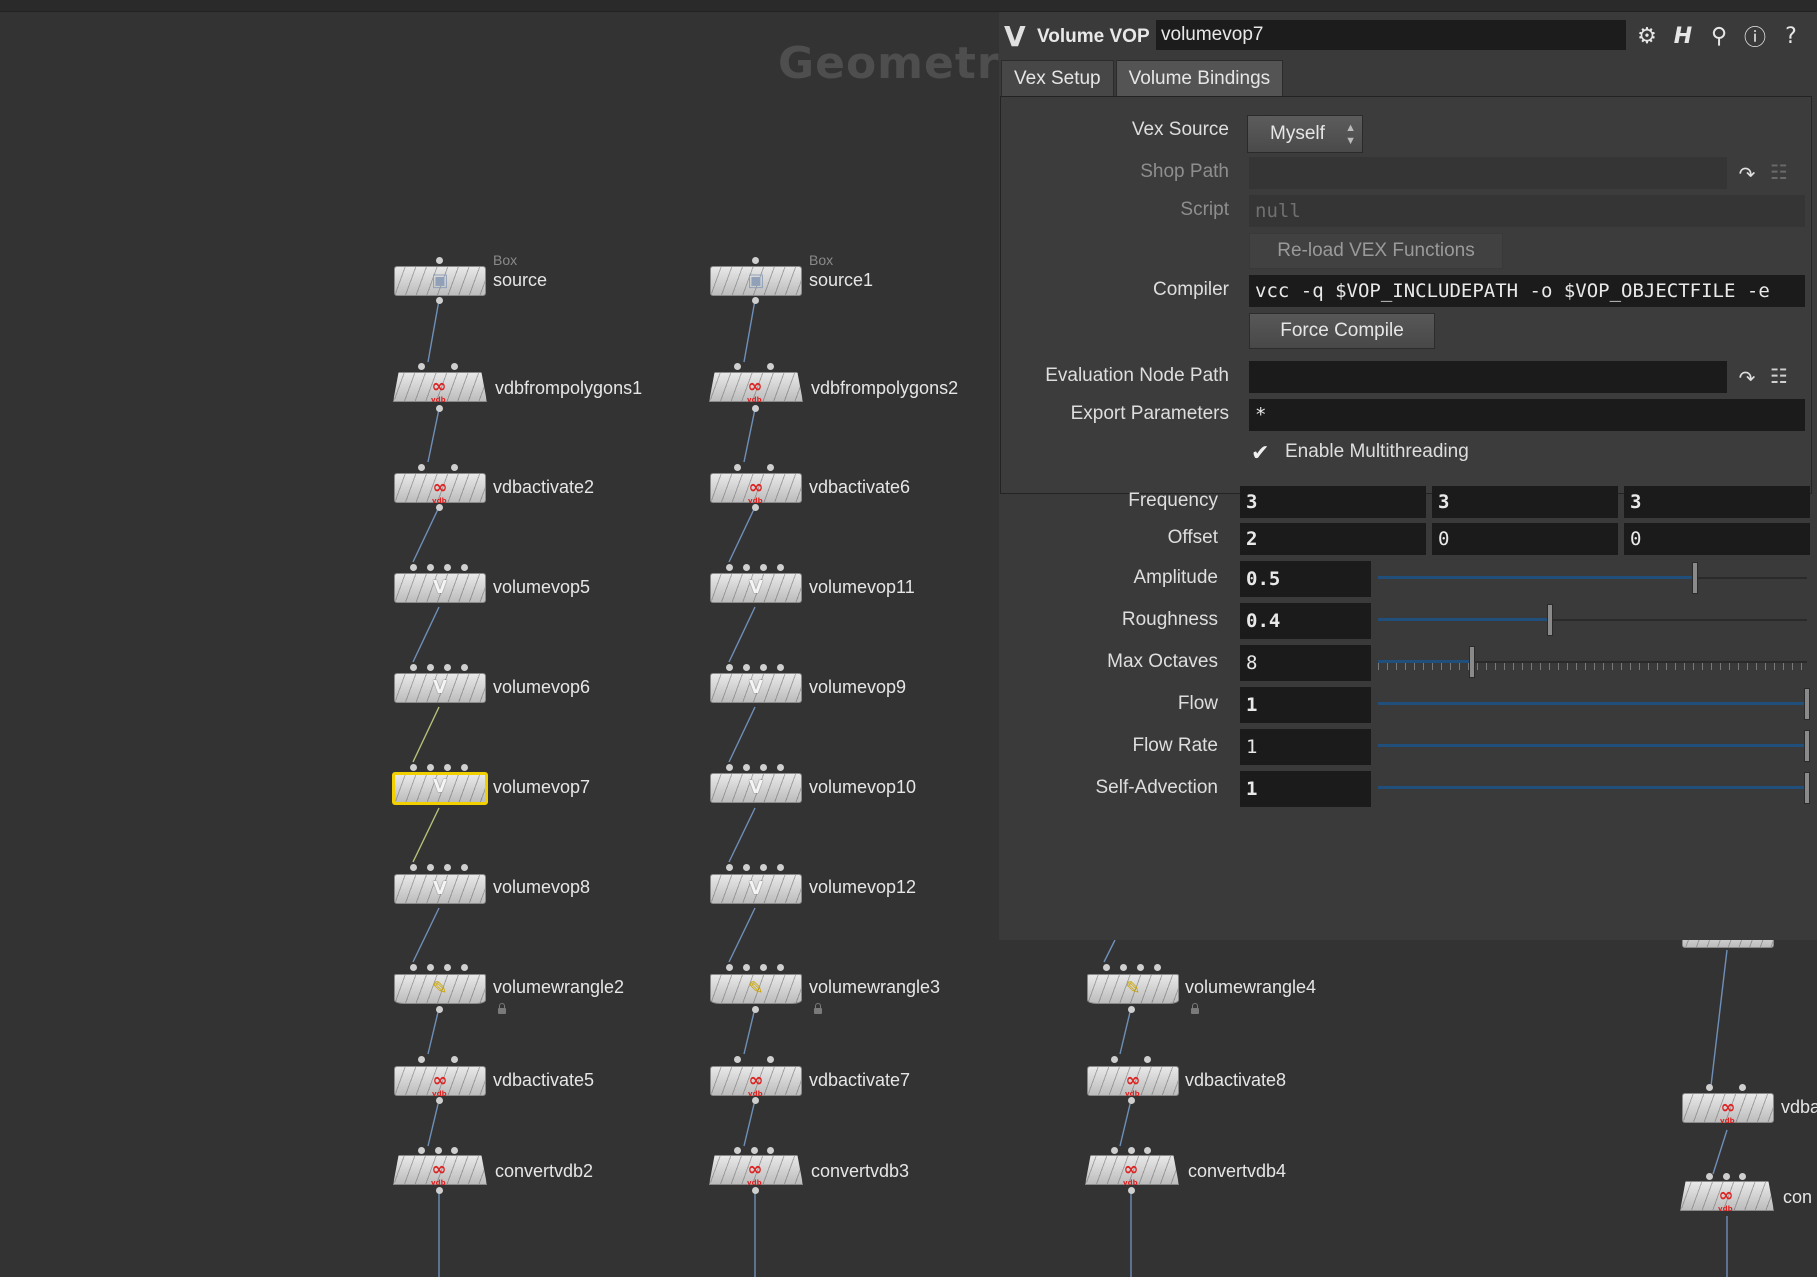 This screenshot has height=1277, width=1817. I want to click on node-volumevop12: V, so click(756, 889).